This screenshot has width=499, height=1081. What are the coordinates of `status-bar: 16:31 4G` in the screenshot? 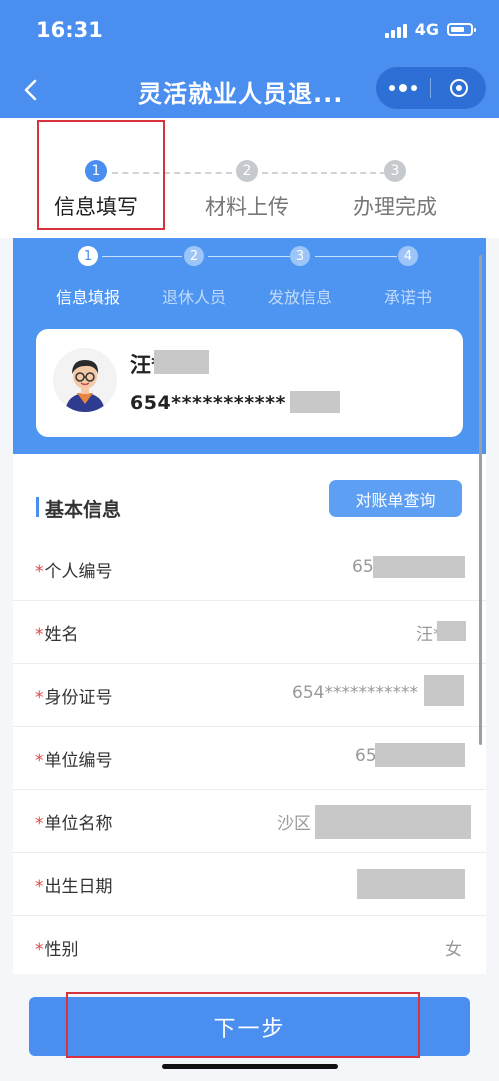 It's located at (249, 31).